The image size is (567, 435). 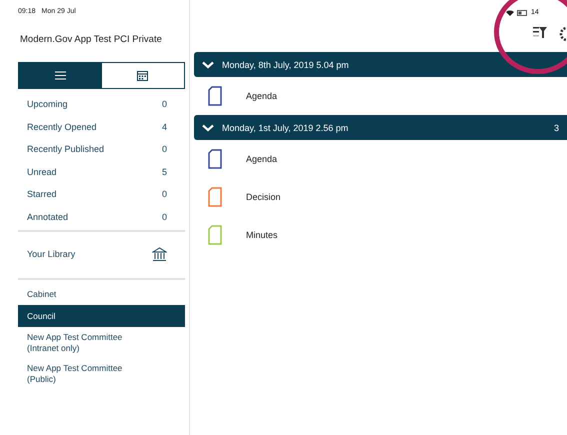 I want to click on filter-item: Starred 0, so click(x=97, y=194).